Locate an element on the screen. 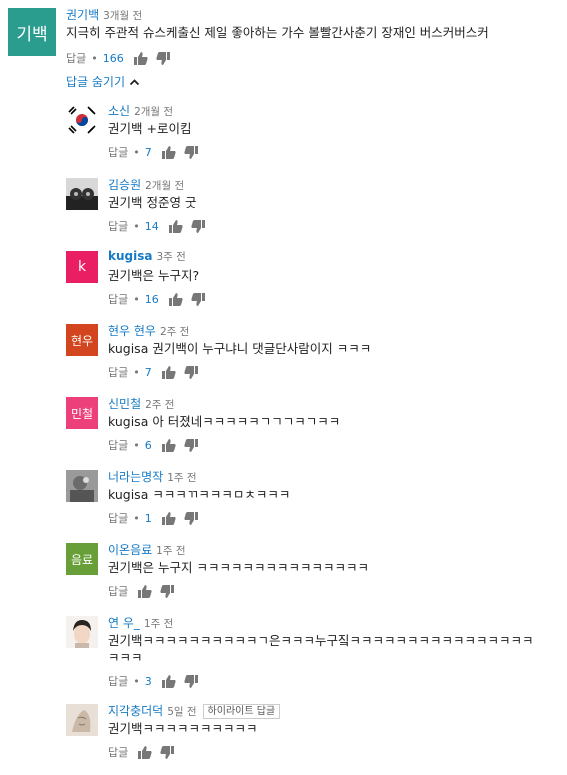 The height and width of the screenshot is (775, 567). comment-author: 이온음료 1주 전 is located at coordinates (147, 549).